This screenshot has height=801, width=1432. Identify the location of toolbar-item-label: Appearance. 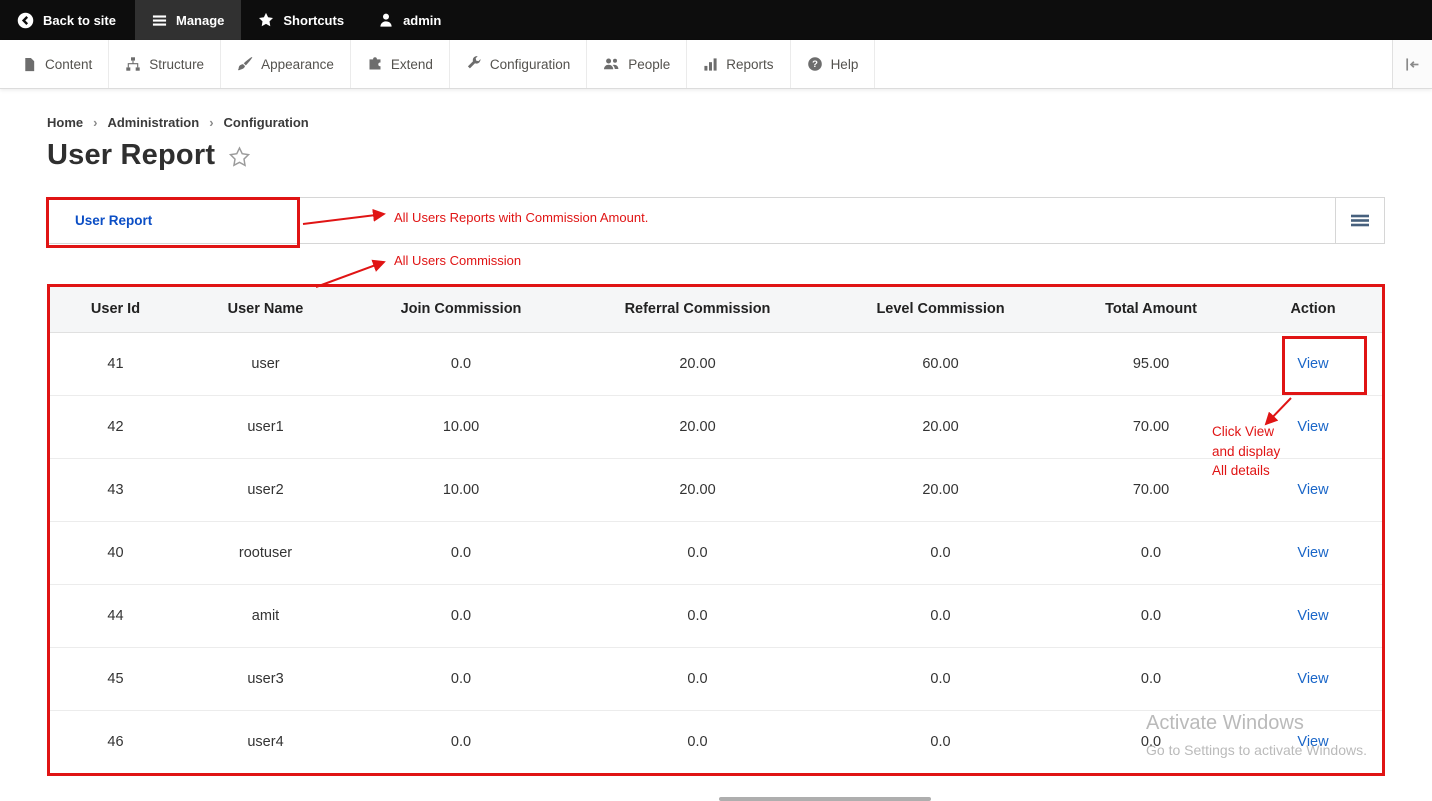
(297, 64).